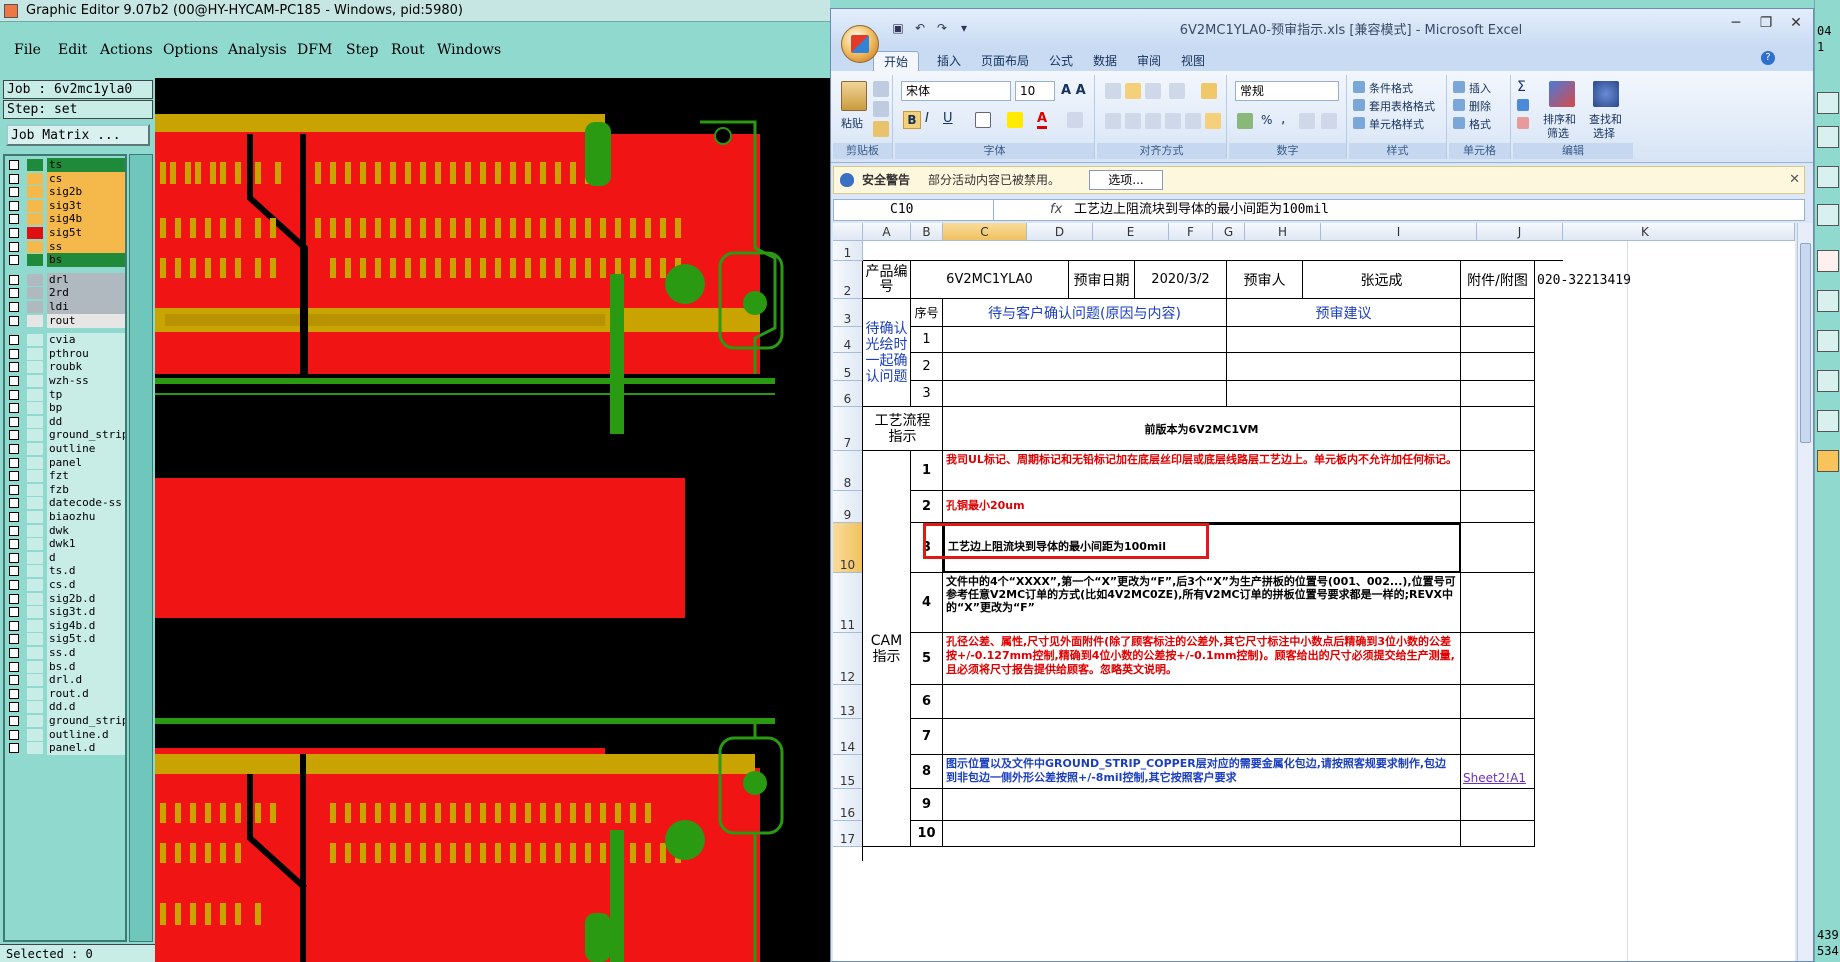 This screenshot has width=1840, height=962. Describe the element at coordinates (848, 548) in the screenshot. I see `row-header: 10` at that location.